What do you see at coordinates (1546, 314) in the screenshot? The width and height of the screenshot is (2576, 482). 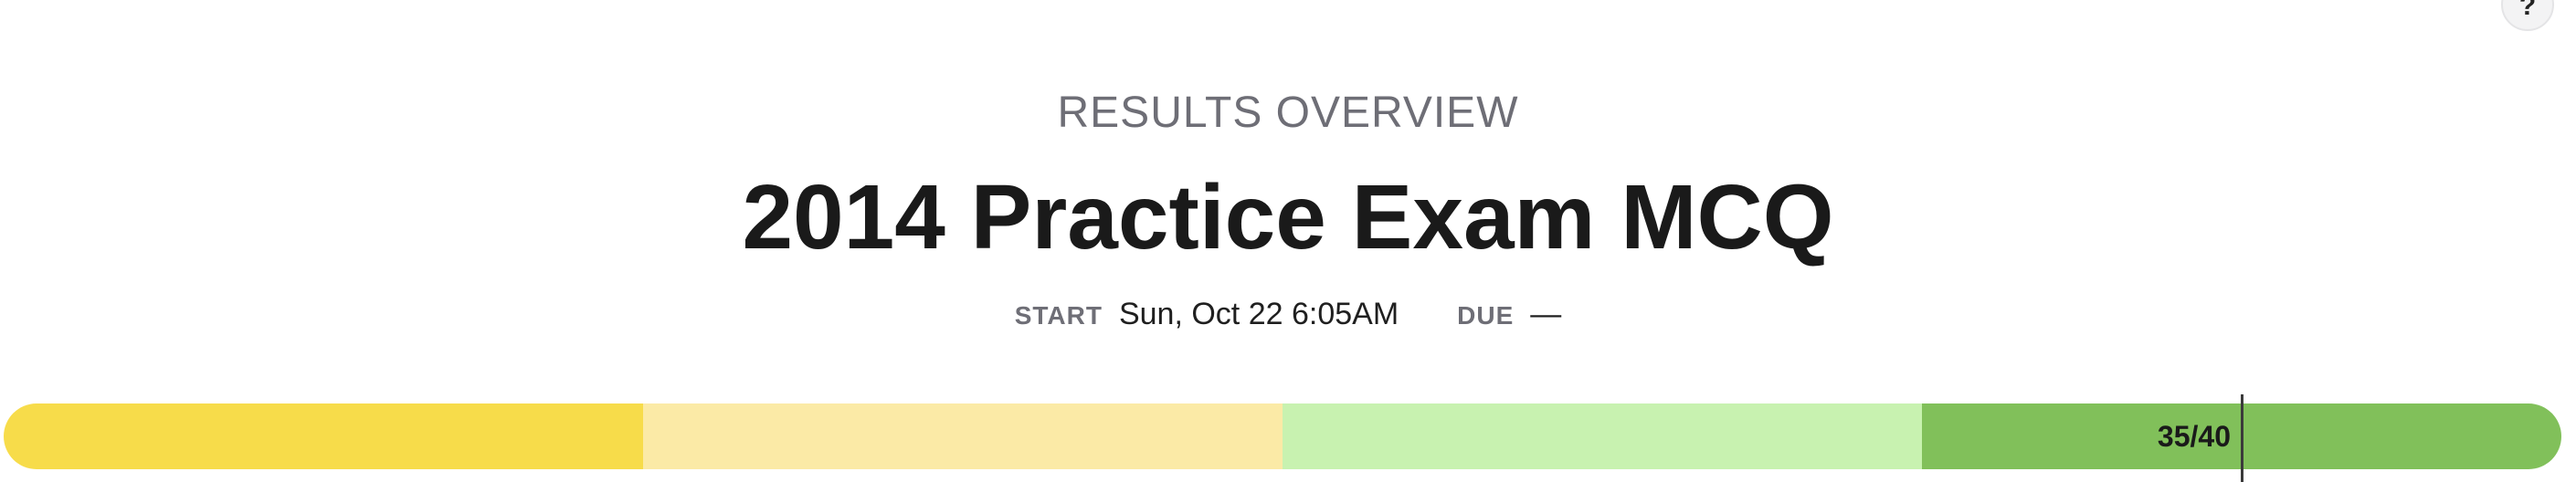 I see `due-value: —` at bounding box center [1546, 314].